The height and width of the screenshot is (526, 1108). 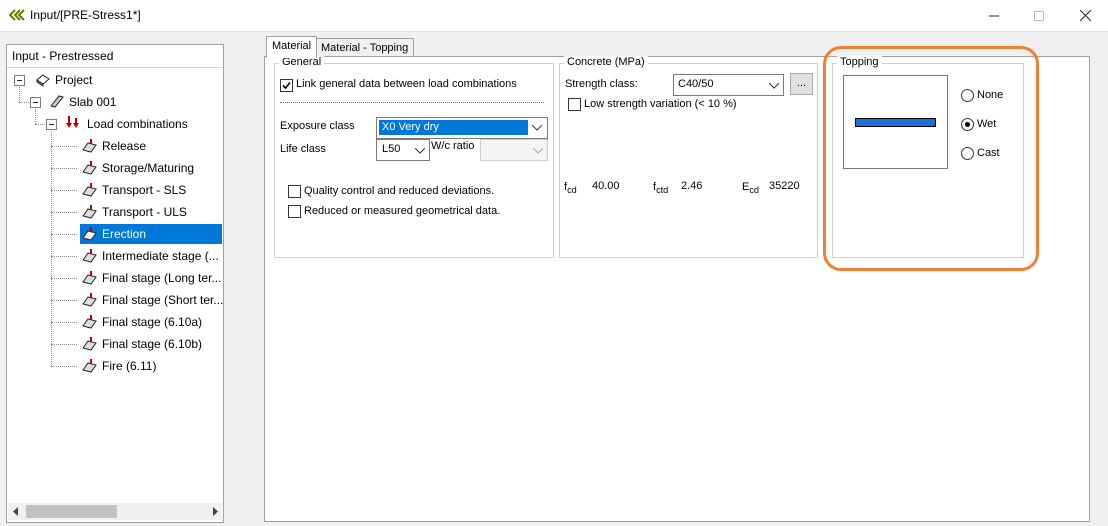 What do you see at coordinates (16, 511) in the screenshot?
I see `scroll-left-icon` at bounding box center [16, 511].